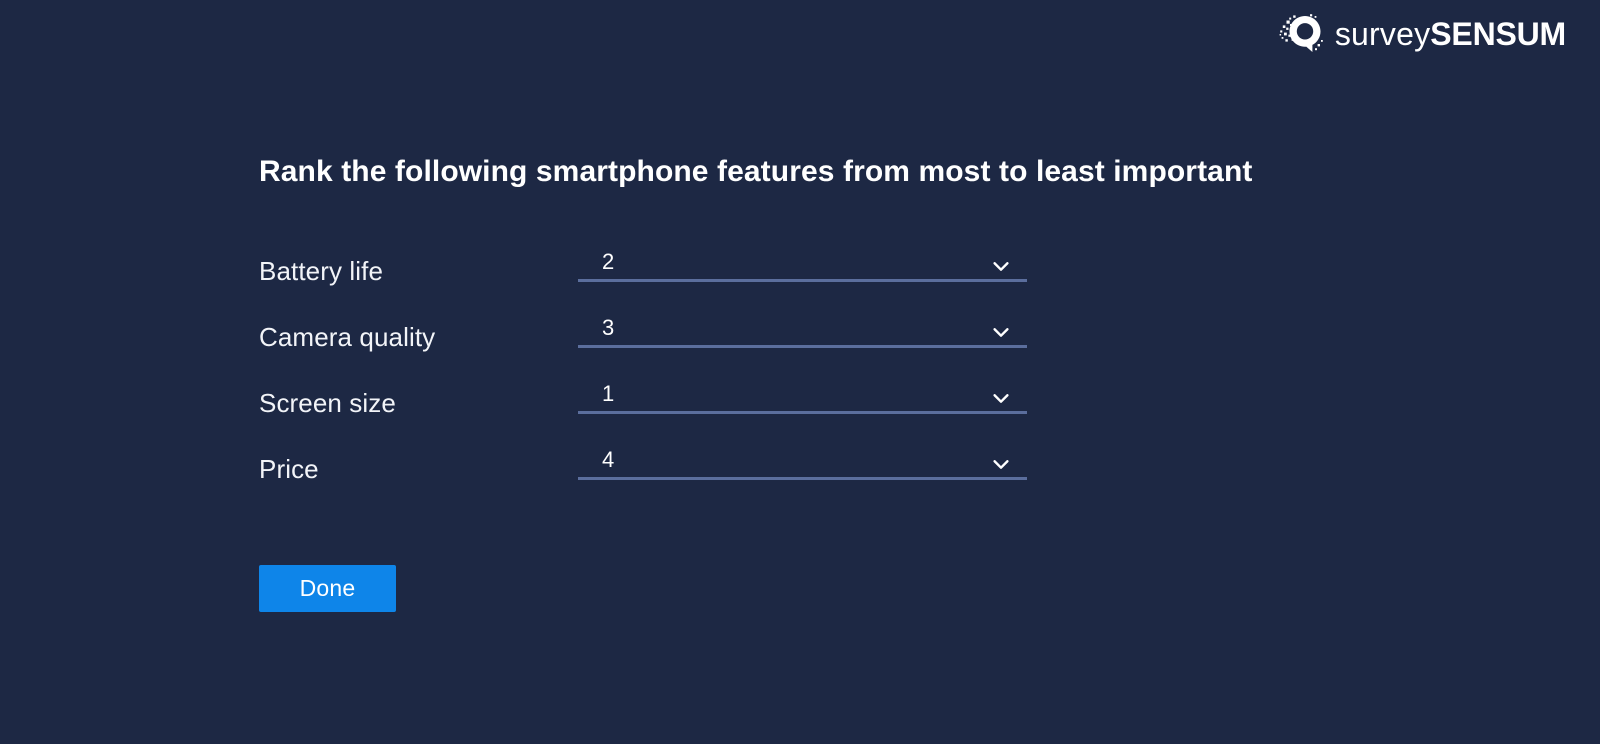 The width and height of the screenshot is (1600, 744). Describe the element at coordinates (899, 588) in the screenshot. I see `form-actions: Done` at that location.